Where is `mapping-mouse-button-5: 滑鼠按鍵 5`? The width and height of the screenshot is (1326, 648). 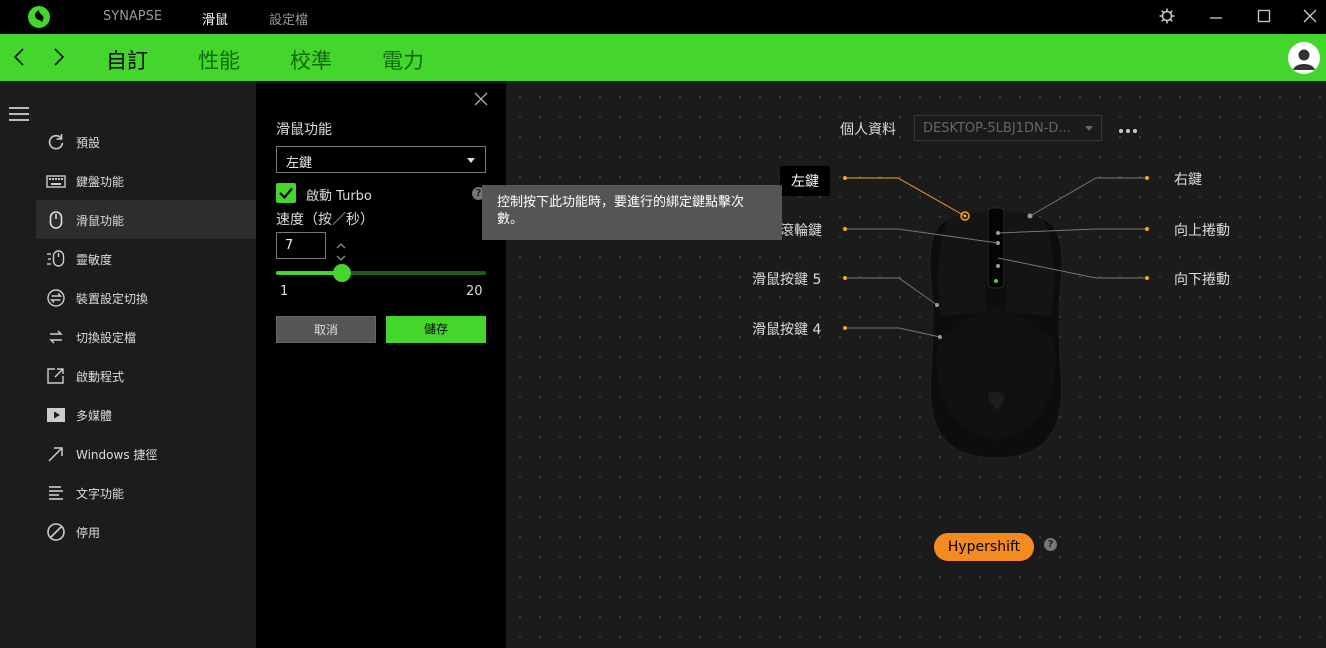
mapping-mouse-button-5: 滑鼠按鍵 5 is located at coordinates (786, 279).